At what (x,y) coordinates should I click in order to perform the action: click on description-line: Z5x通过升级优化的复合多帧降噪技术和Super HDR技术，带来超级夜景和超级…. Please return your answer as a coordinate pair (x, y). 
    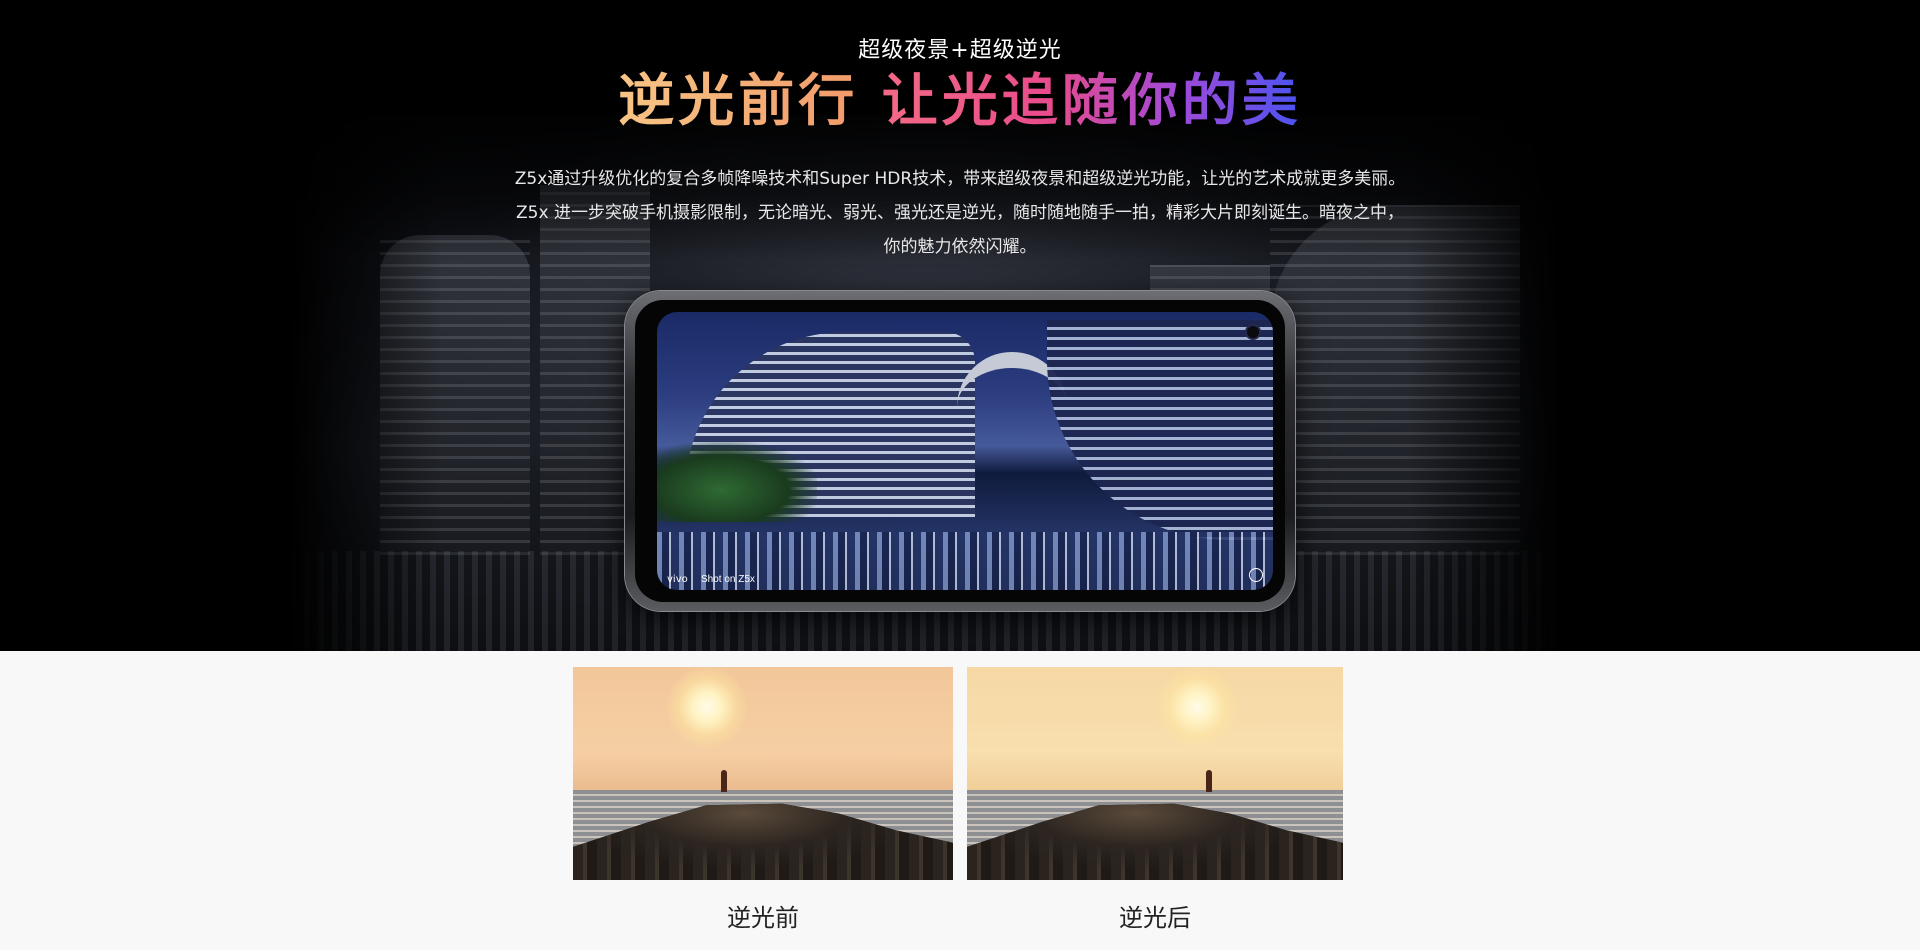
    Looking at the image, I should click on (960, 179).